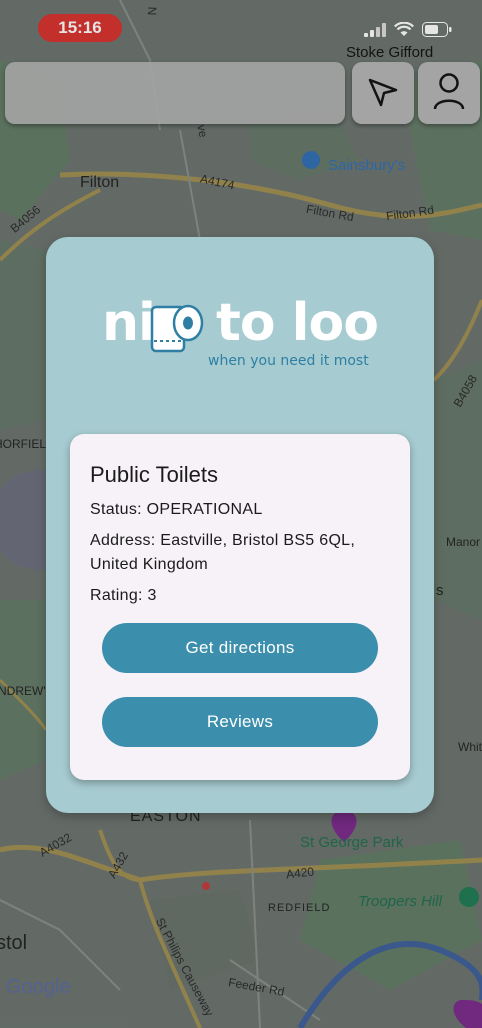 This screenshot has height=1028, width=482. What do you see at coordinates (240, 722) in the screenshot?
I see `reviews-button: Reviews` at bounding box center [240, 722].